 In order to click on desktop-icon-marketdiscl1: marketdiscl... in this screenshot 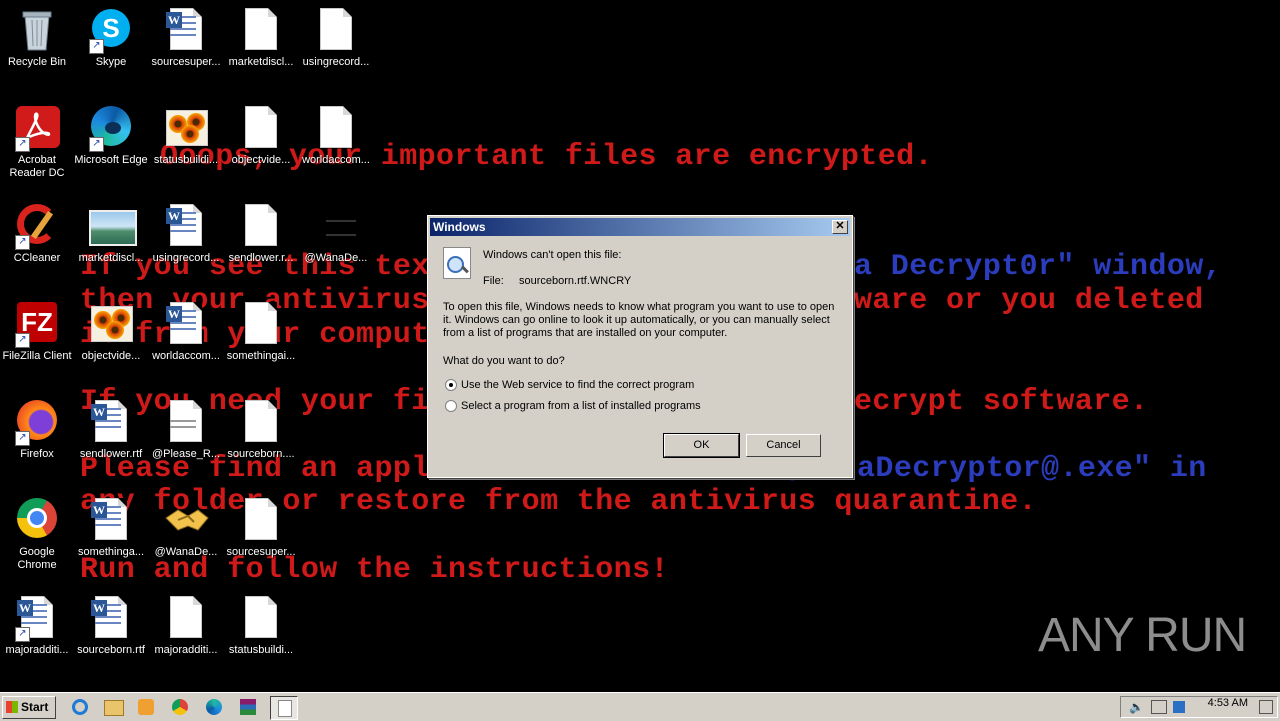, I will do `click(261, 37)`.